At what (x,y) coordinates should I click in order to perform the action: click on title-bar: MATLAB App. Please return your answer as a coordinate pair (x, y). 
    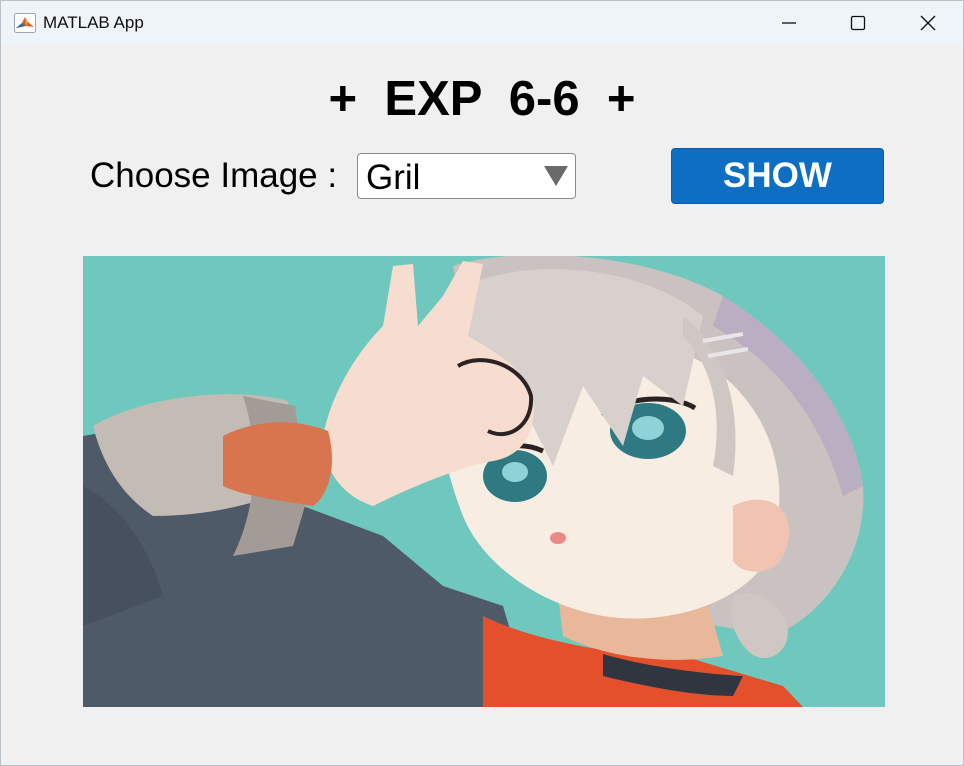
    Looking at the image, I should click on (482, 23).